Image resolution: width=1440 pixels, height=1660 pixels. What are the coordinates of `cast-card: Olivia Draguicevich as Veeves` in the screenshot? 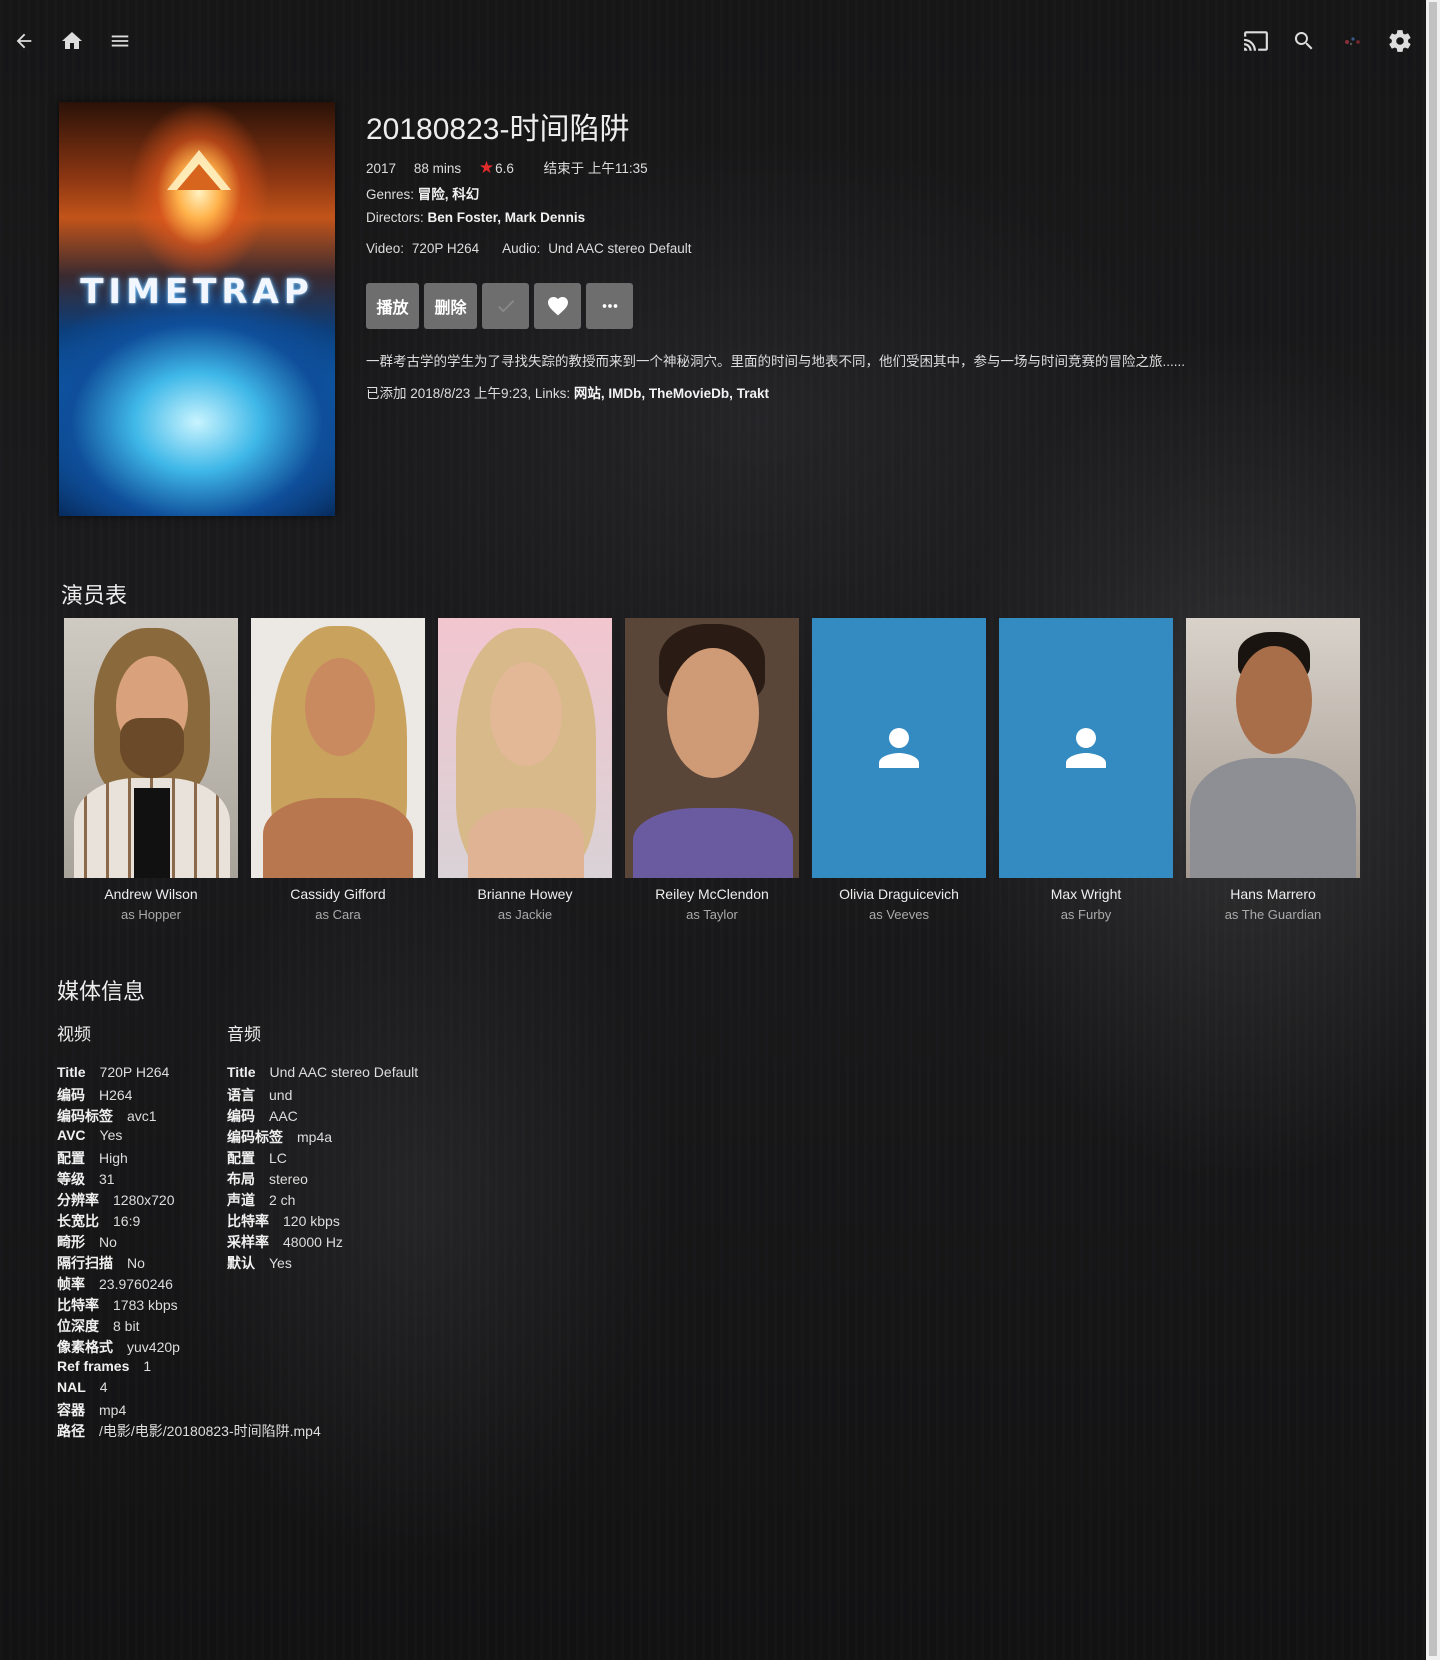 It's located at (899, 770).